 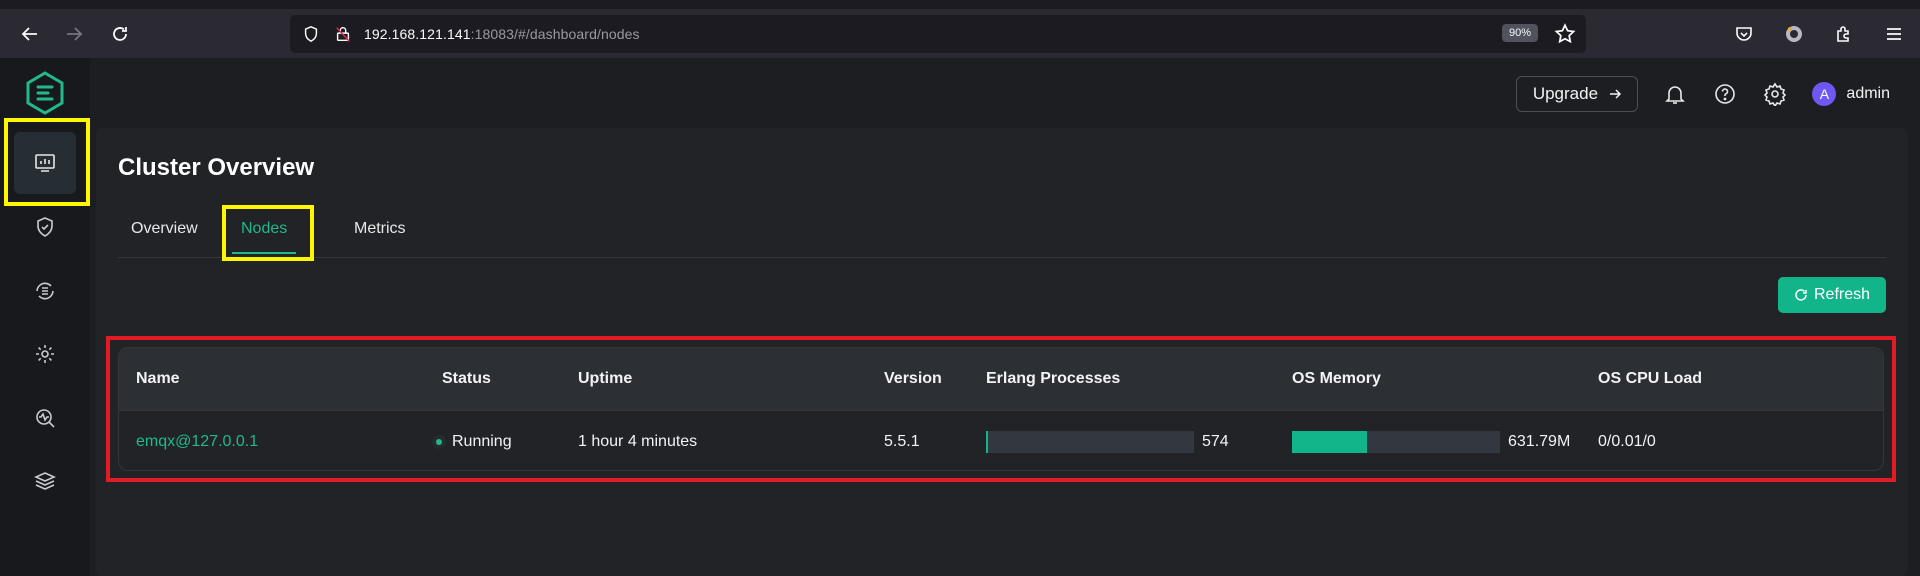 What do you see at coordinates (1725, 94) in the screenshot?
I see `help-icon` at bounding box center [1725, 94].